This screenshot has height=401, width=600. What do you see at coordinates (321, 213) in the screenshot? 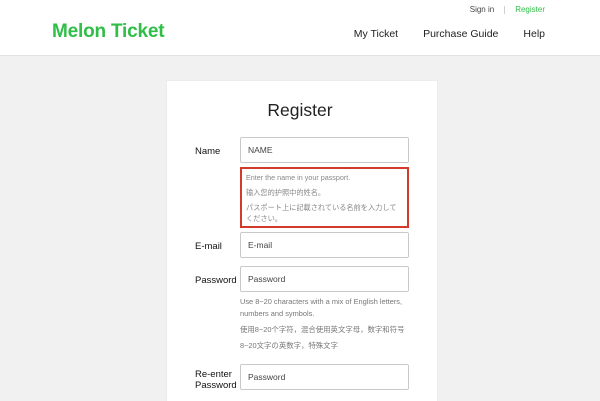
I see `name-notice-ja: パスポート上に記載されている名前を入力してください。` at bounding box center [321, 213].